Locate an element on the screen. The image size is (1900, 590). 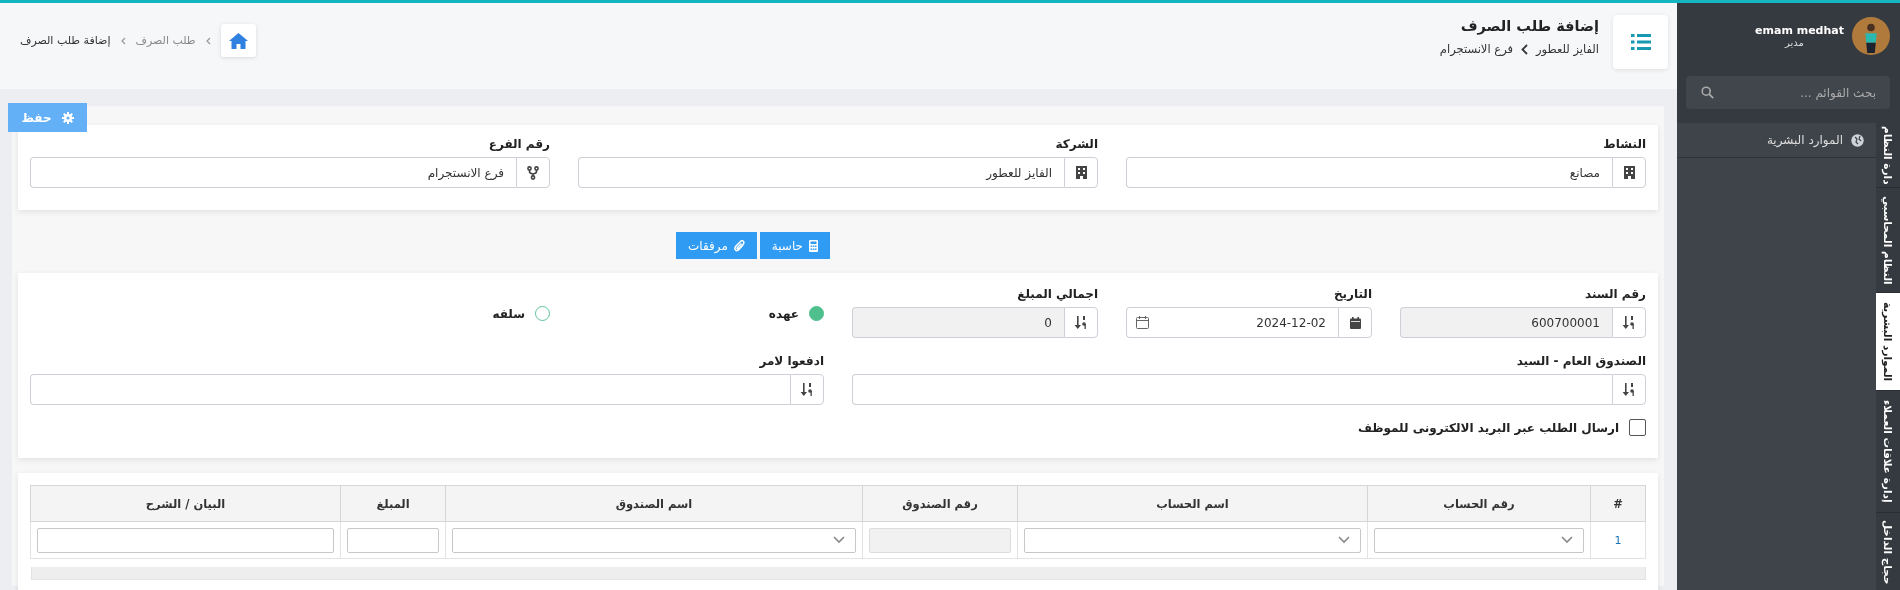
field-label: الصندوق العام - السيد is located at coordinates (1580, 361).